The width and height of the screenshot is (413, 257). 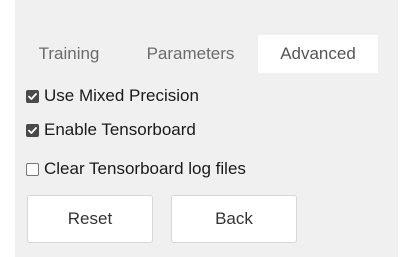 I want to click on clear-tensorboard-log-files-label: Clear Tensorboard log files, so click(x=145, y=168).